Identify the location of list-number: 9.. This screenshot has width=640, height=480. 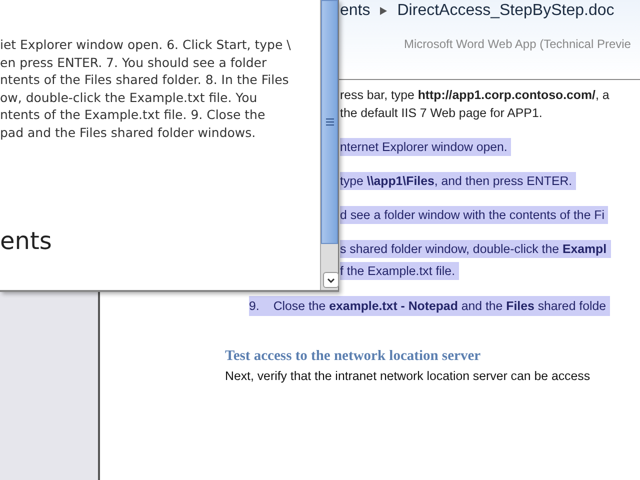
(254, 306).